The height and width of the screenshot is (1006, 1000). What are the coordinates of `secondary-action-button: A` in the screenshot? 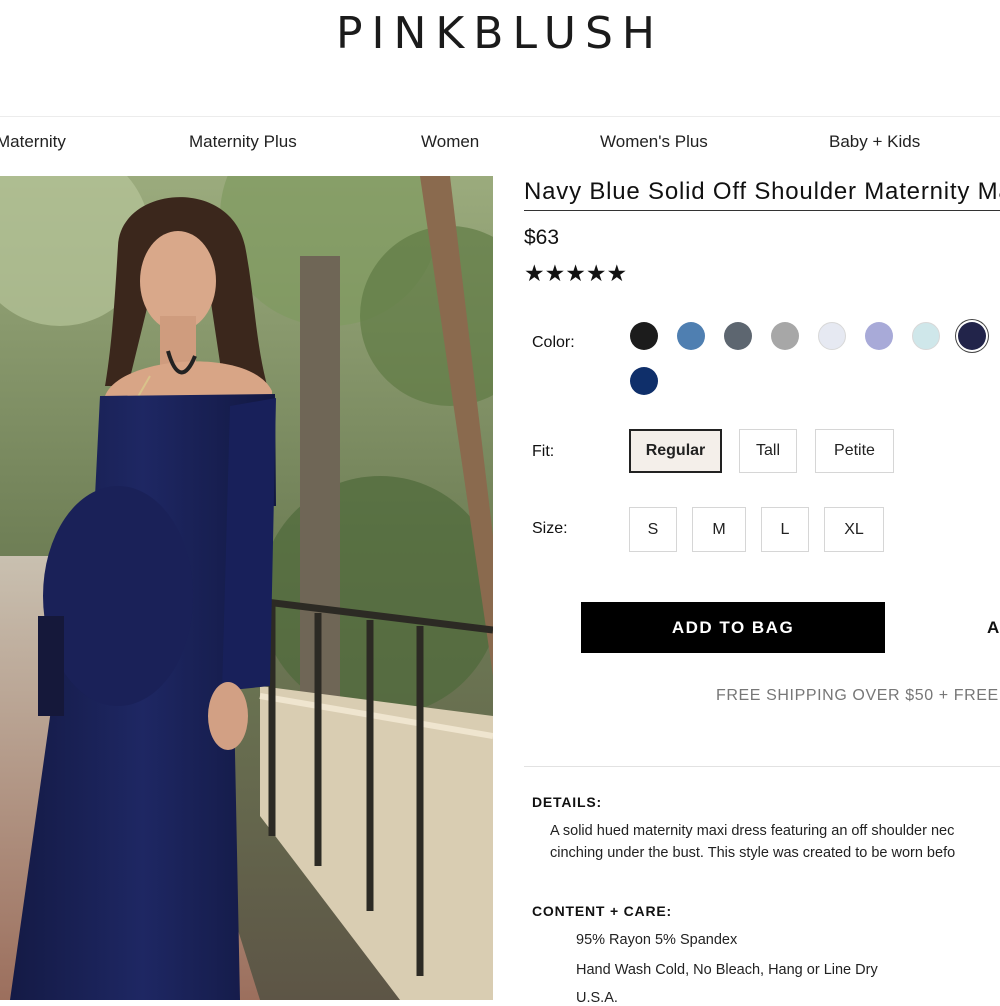 It's located at (993, 628).